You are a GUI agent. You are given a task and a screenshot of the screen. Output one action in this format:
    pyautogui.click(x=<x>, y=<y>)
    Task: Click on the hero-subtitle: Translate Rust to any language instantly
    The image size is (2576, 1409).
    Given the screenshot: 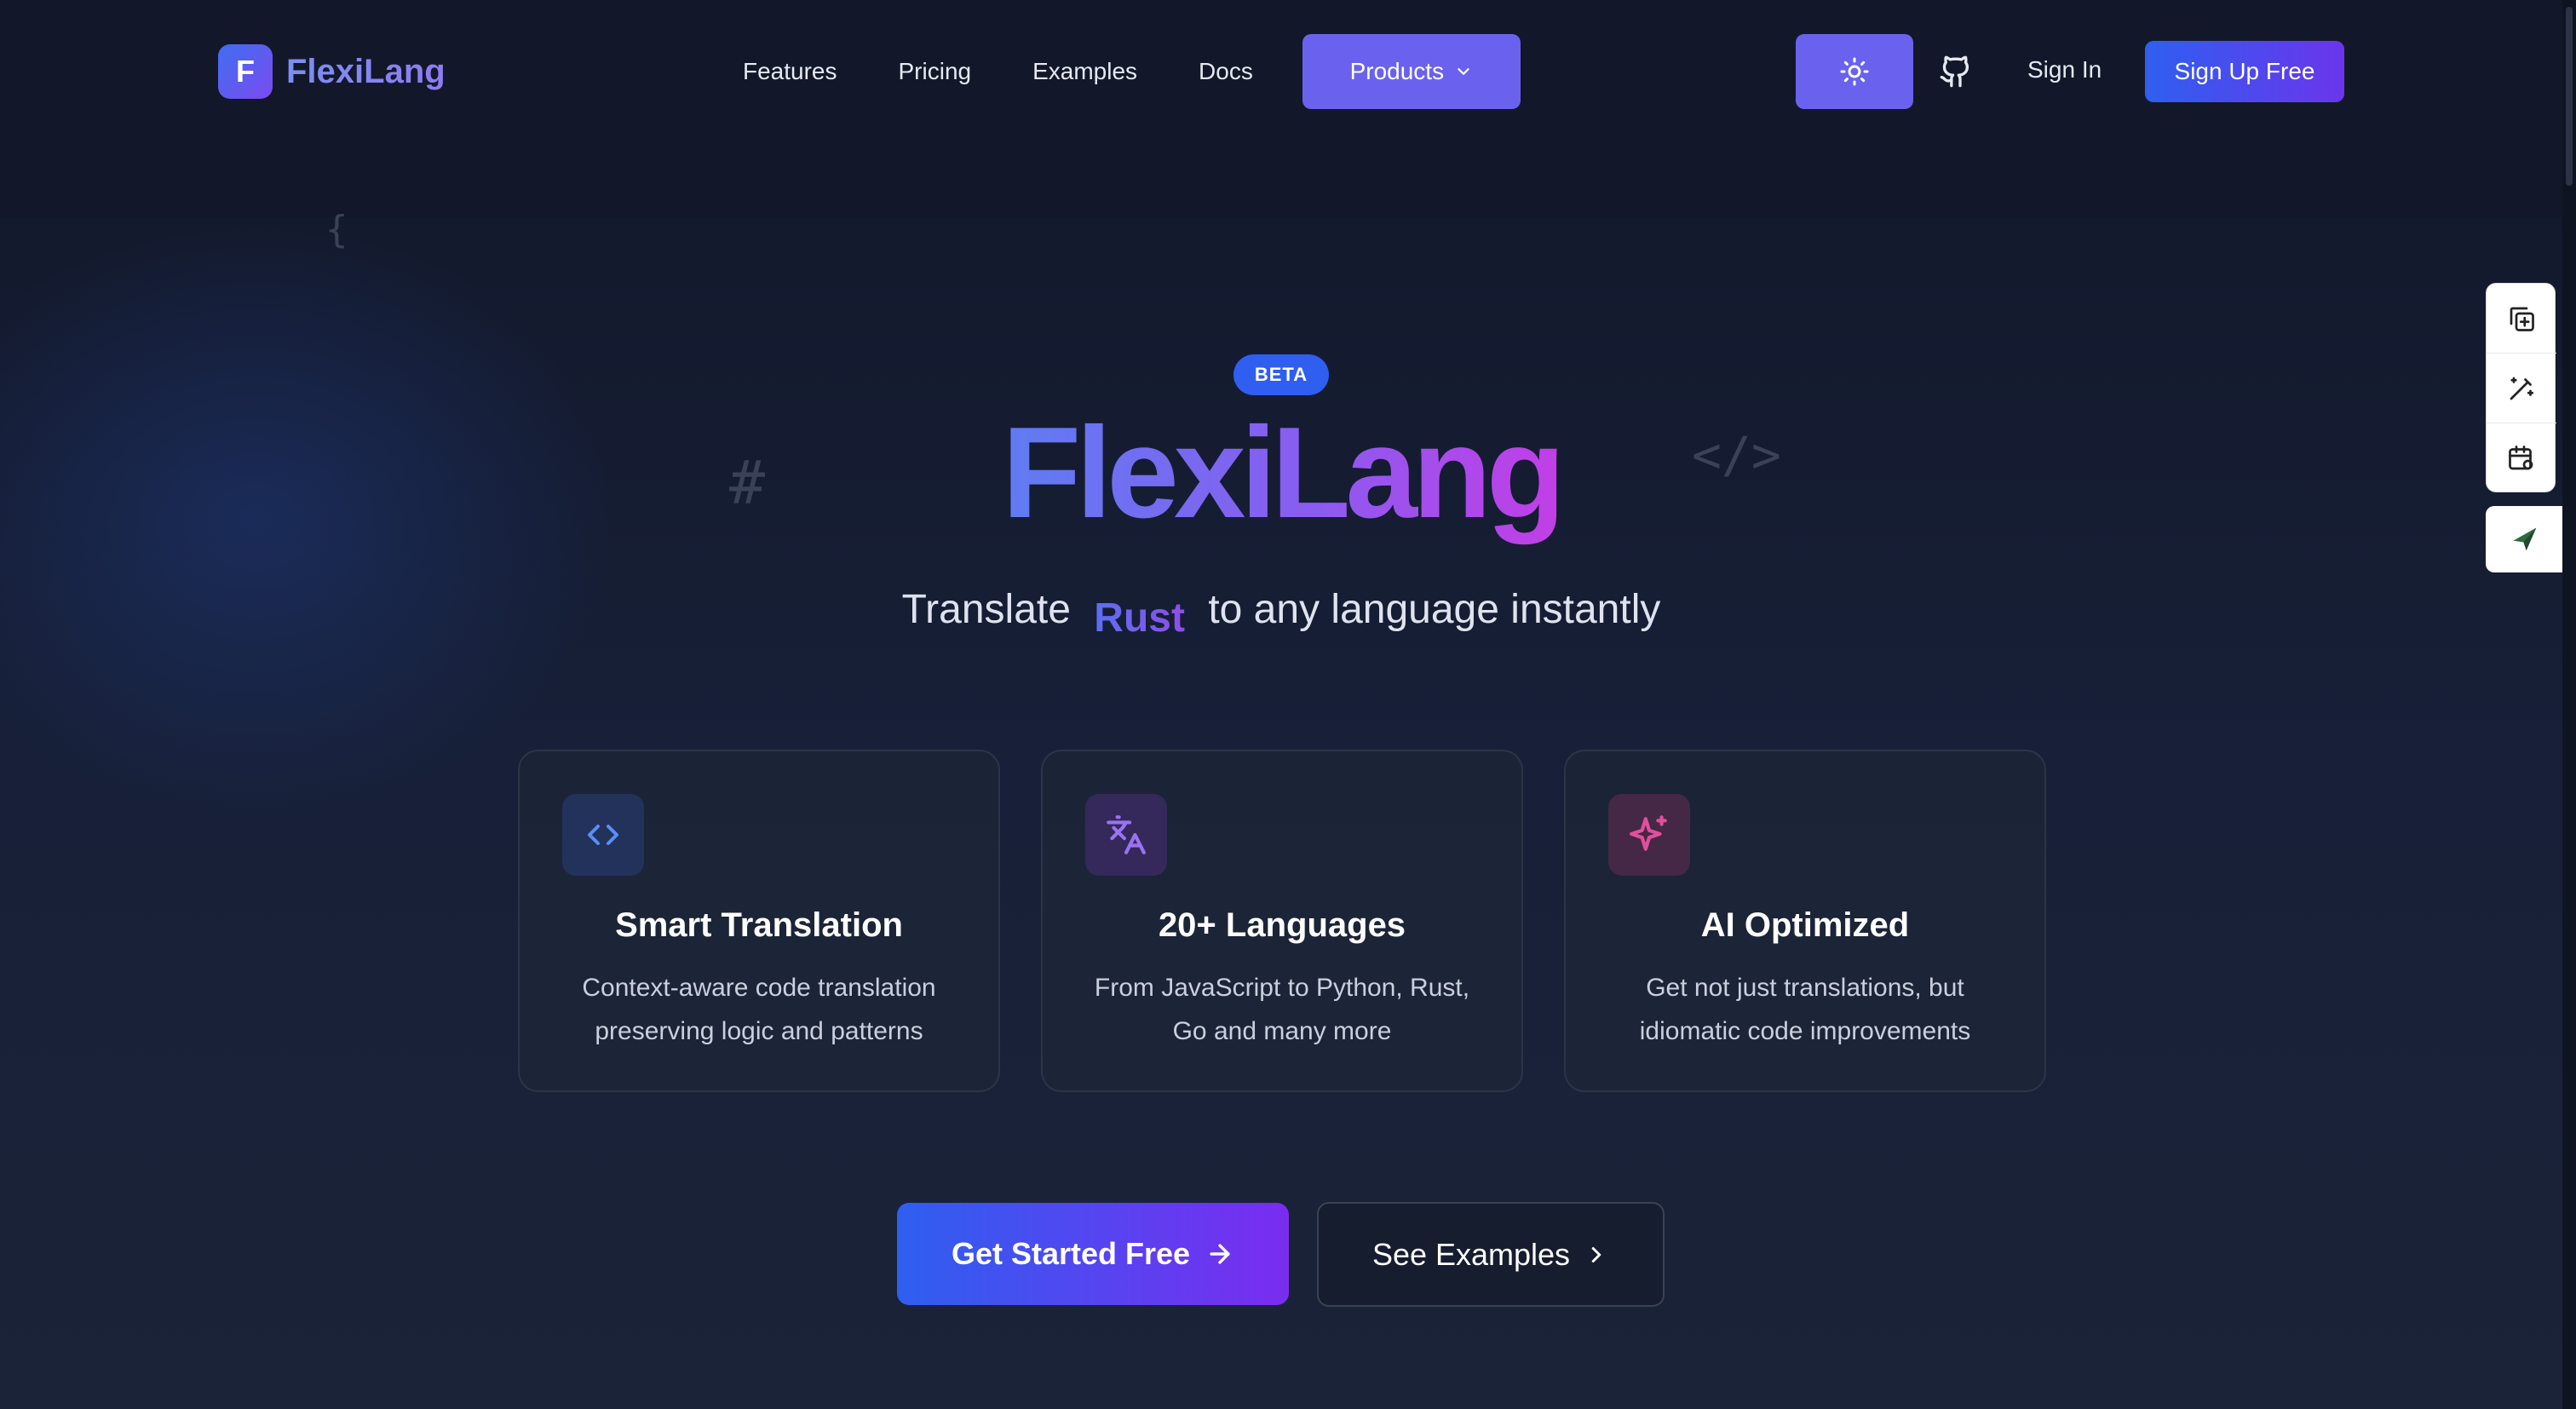 What is the action you would take?
    pyautogui.click(x=1281, y=613)
    